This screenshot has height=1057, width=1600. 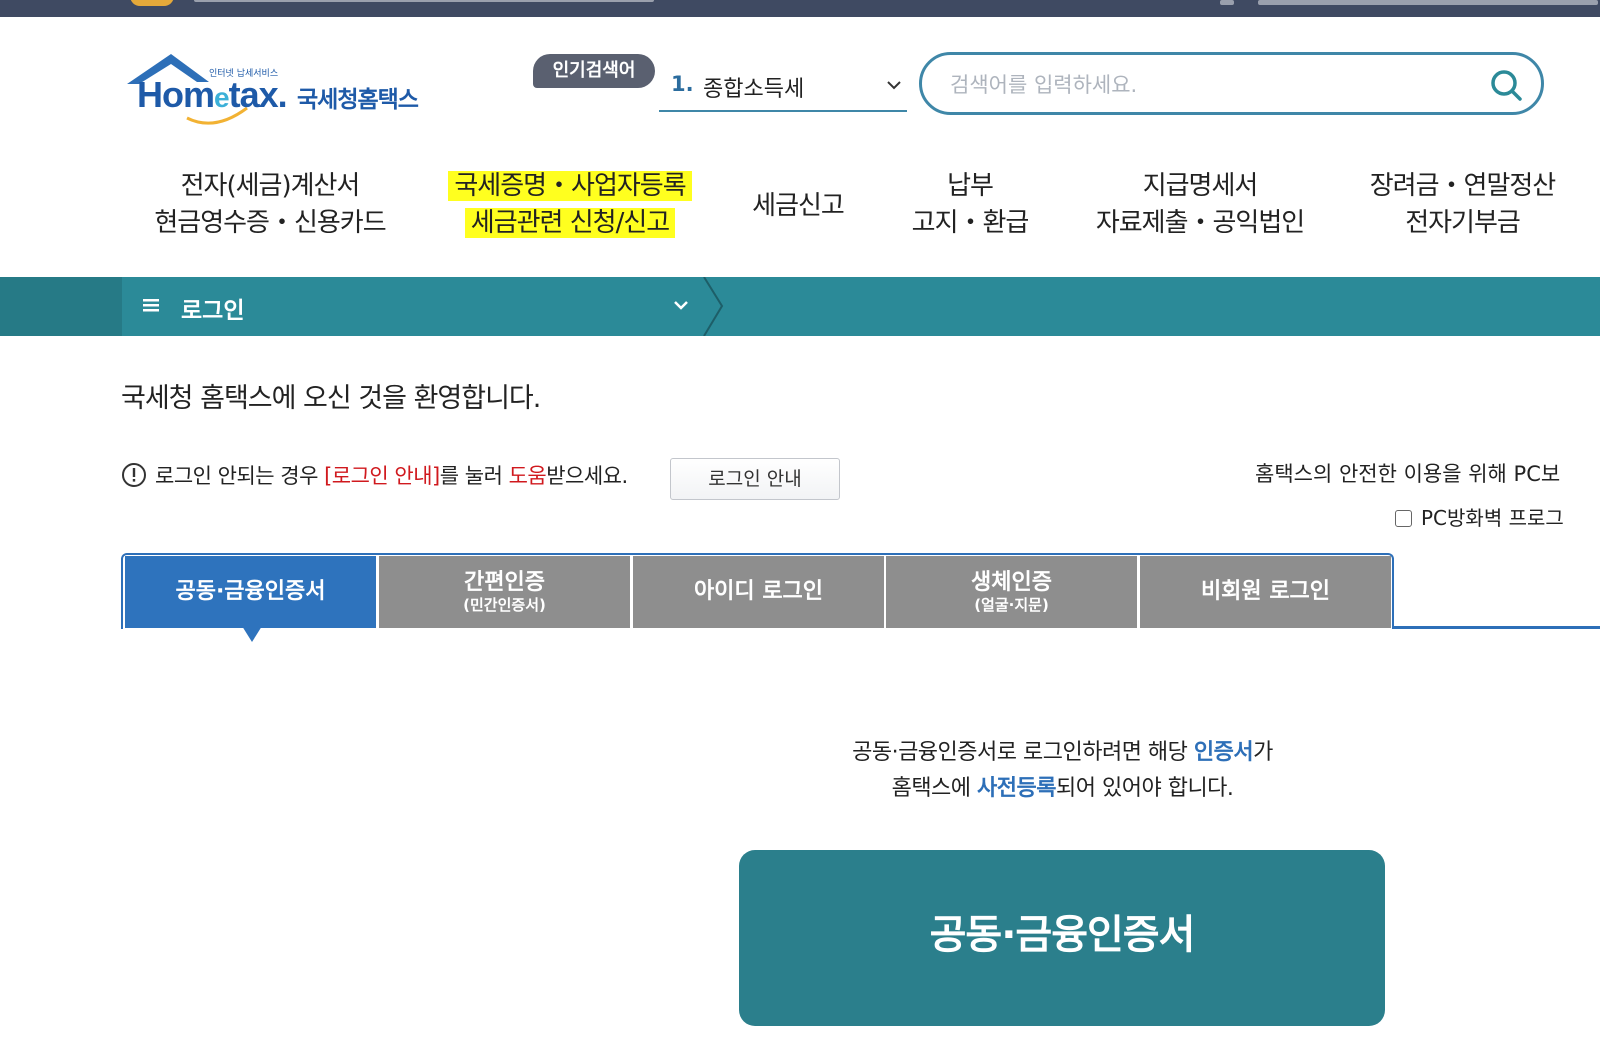 What do you see at coordinates (1463, 223) in the screenshot?
I see `nav-item-line: 전자기부금` at bounding box center [1463, 223].